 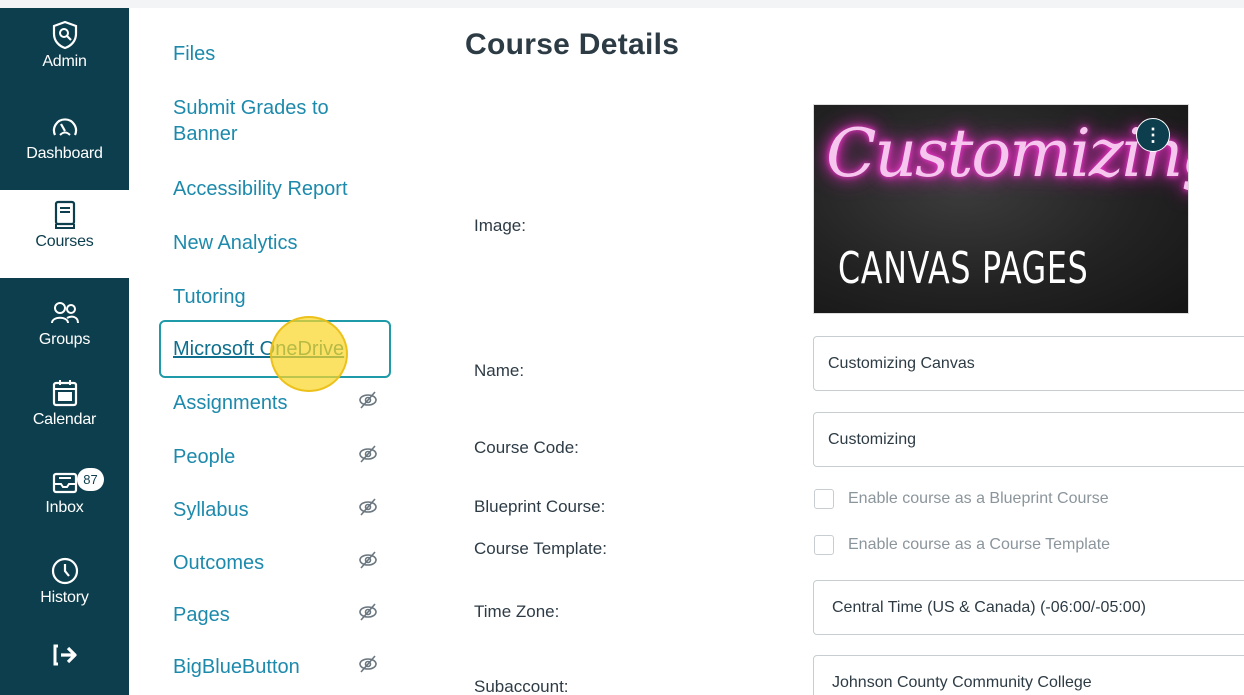 I want to click on courses-book-icon, so click(x=65, y=215).